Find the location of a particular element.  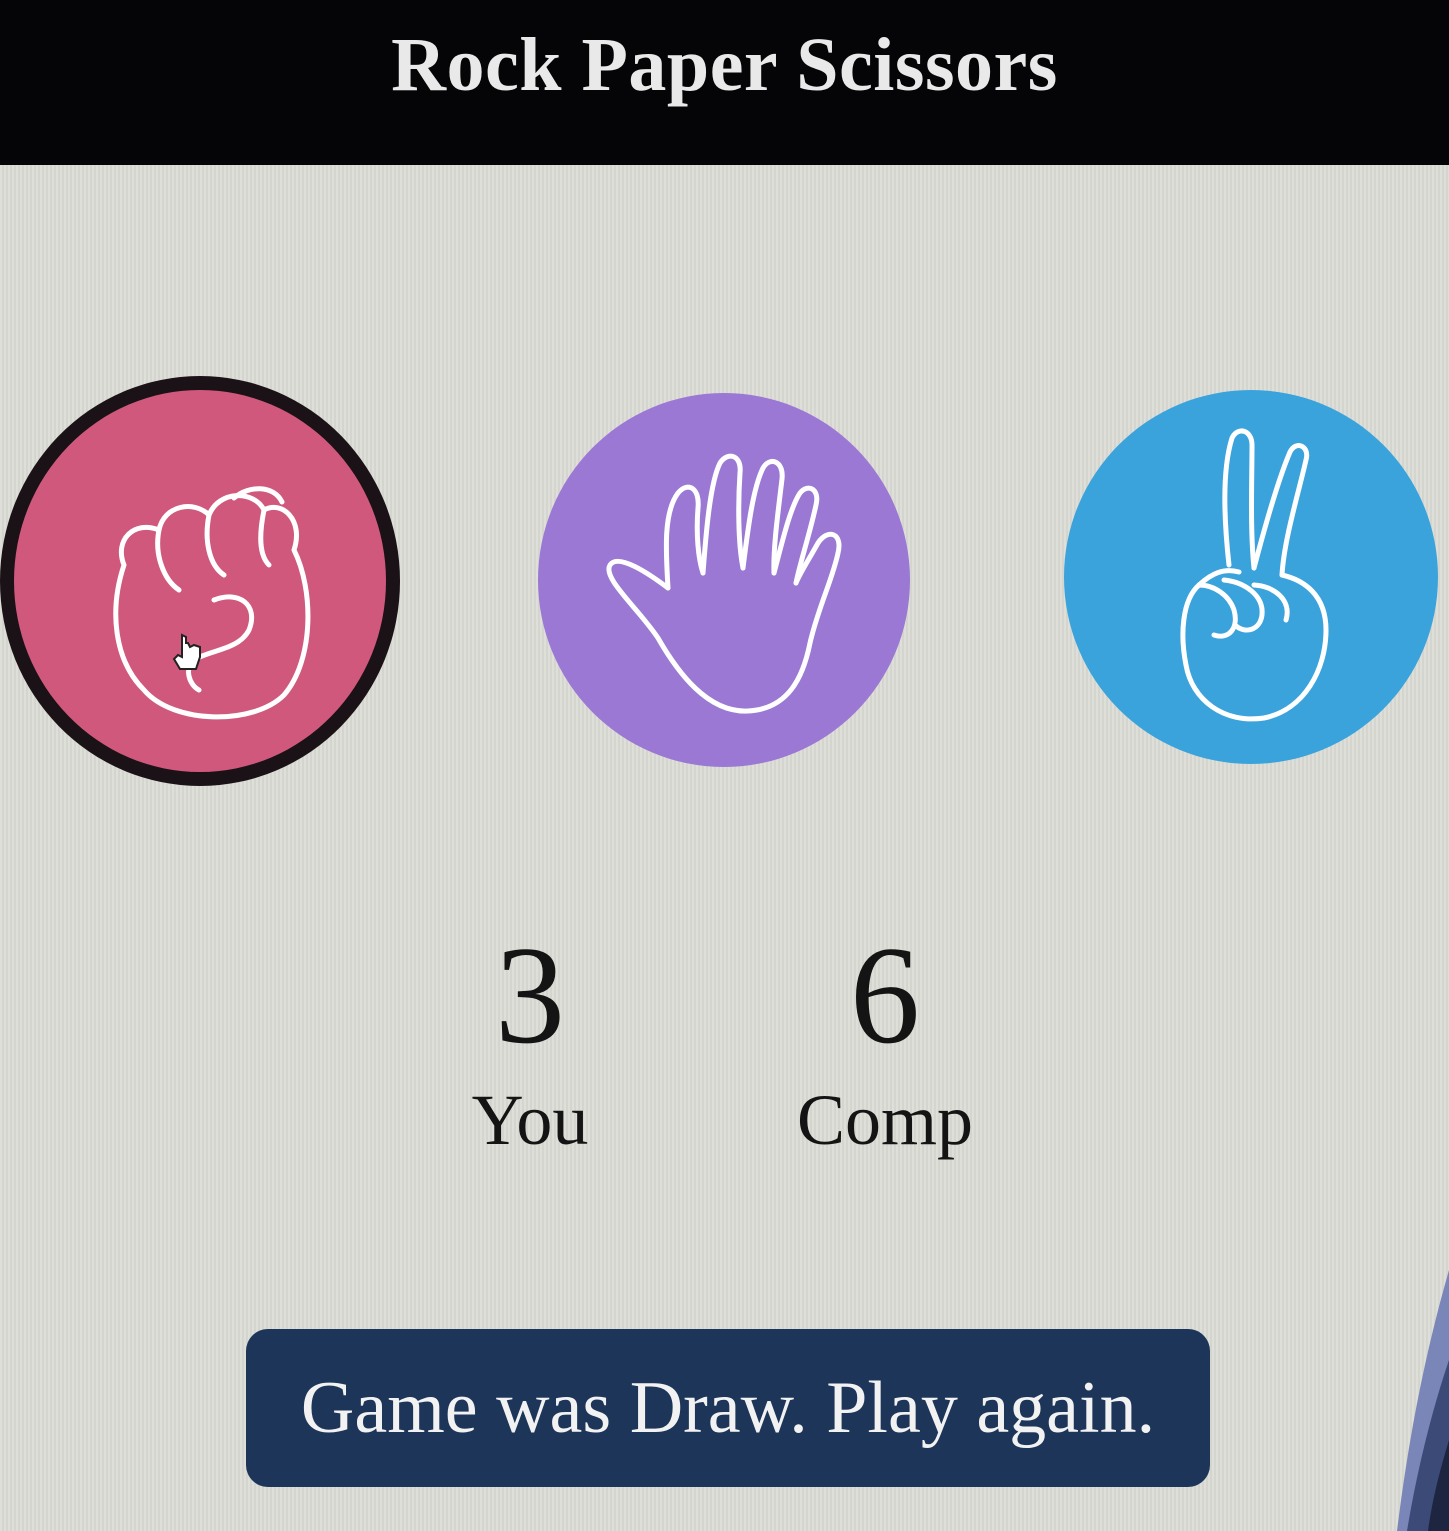

header-bar: Rock Paper Scissors is located at coordinates (724, 82).